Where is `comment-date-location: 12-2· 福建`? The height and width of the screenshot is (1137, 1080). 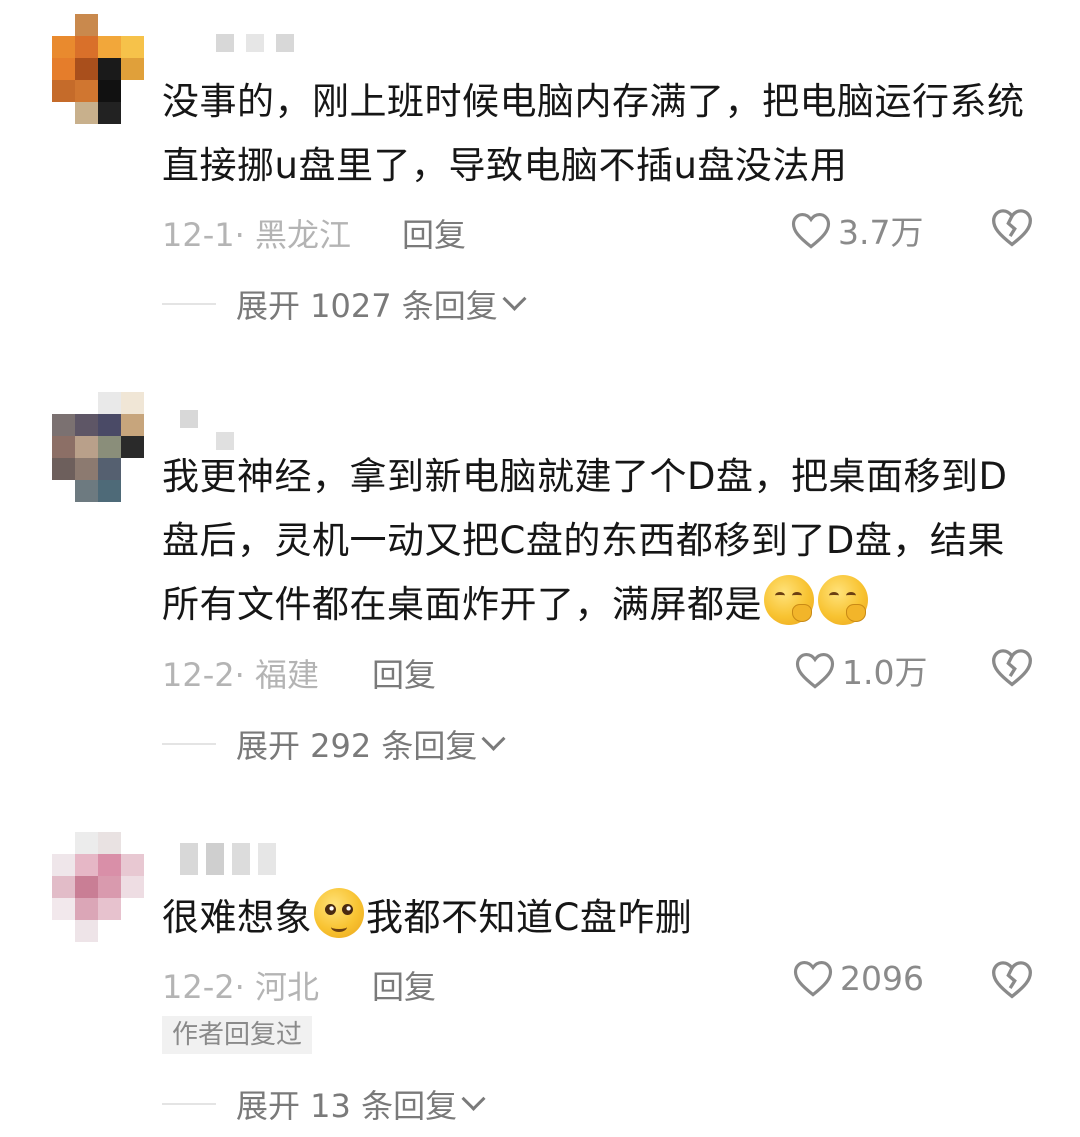
comment-date-location: 12-2· 福建 is located at coordinates (240, 675).